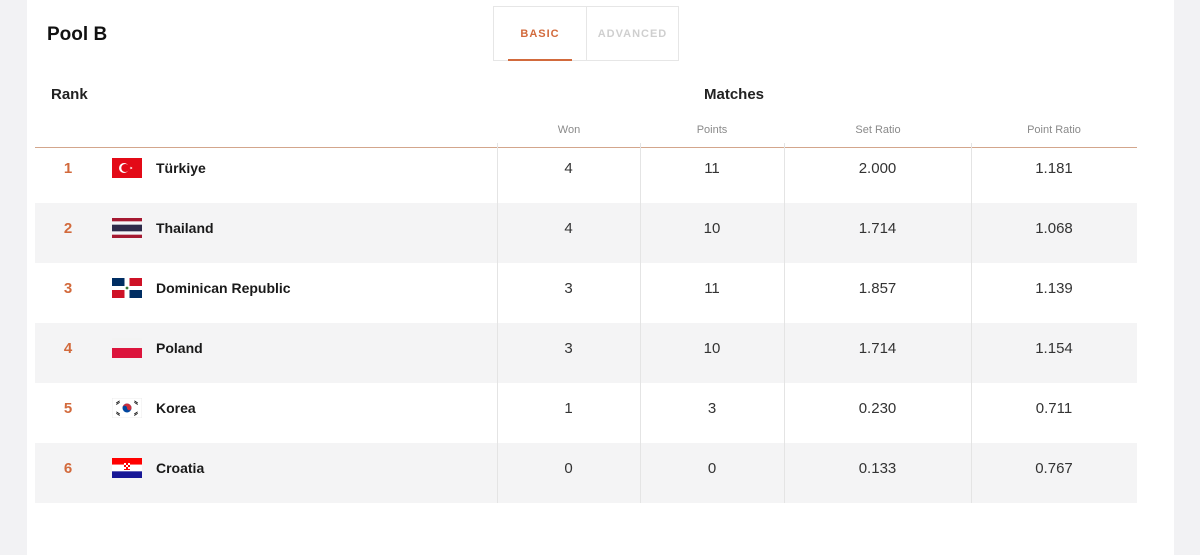 Image resolution: width=1200 pixels, height=555 pixels. What do you see at coordinates (127, 288) in the screenshot?
I see `dominican-republic-flag-icon` at bounding box center [127, 288].